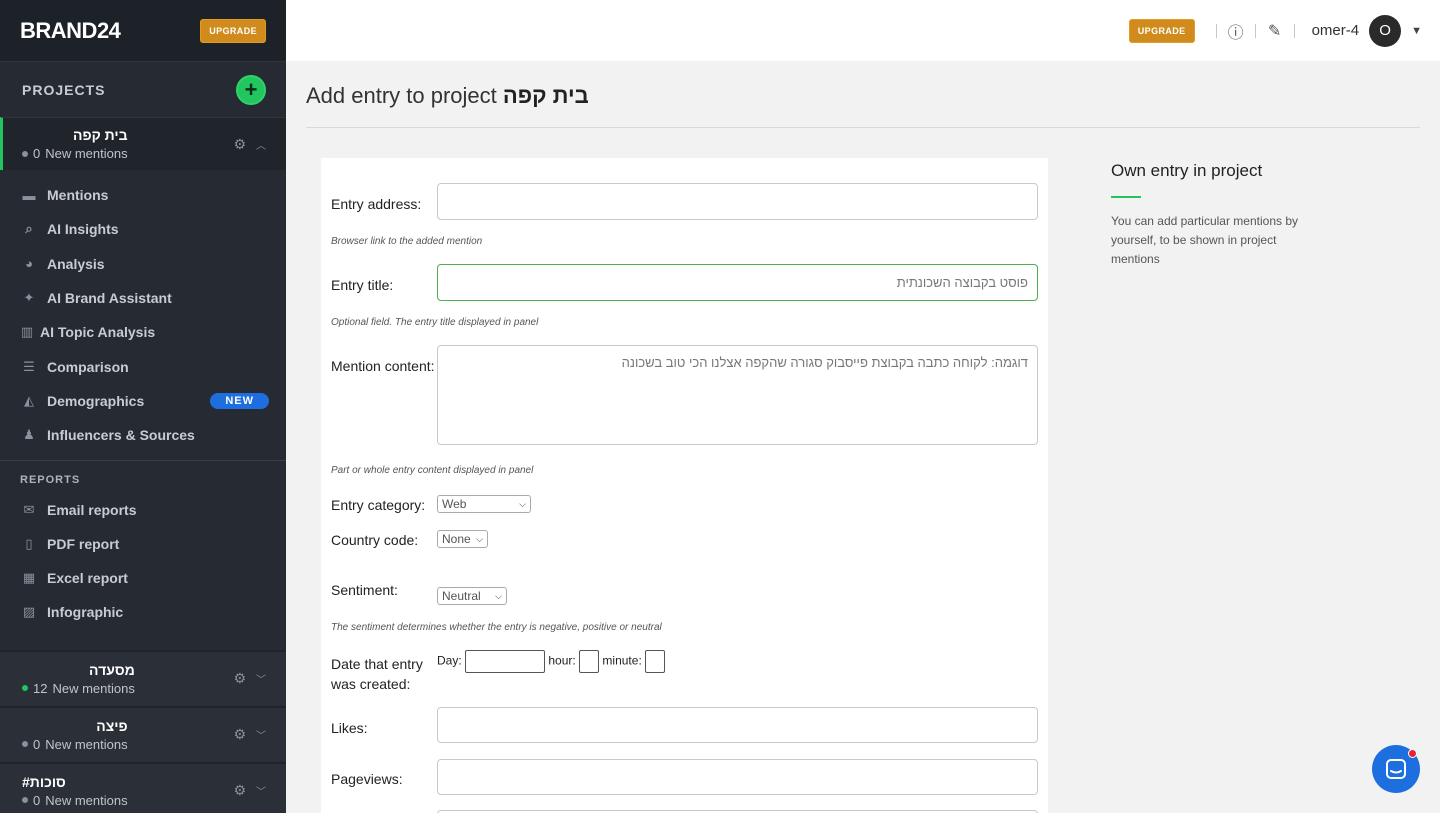 The height and width of the screenshot is (813, 1440). Describe the element at coordinates (261, 144) in the screenshot. I see `chevron-up-icon: ︿` at that location.